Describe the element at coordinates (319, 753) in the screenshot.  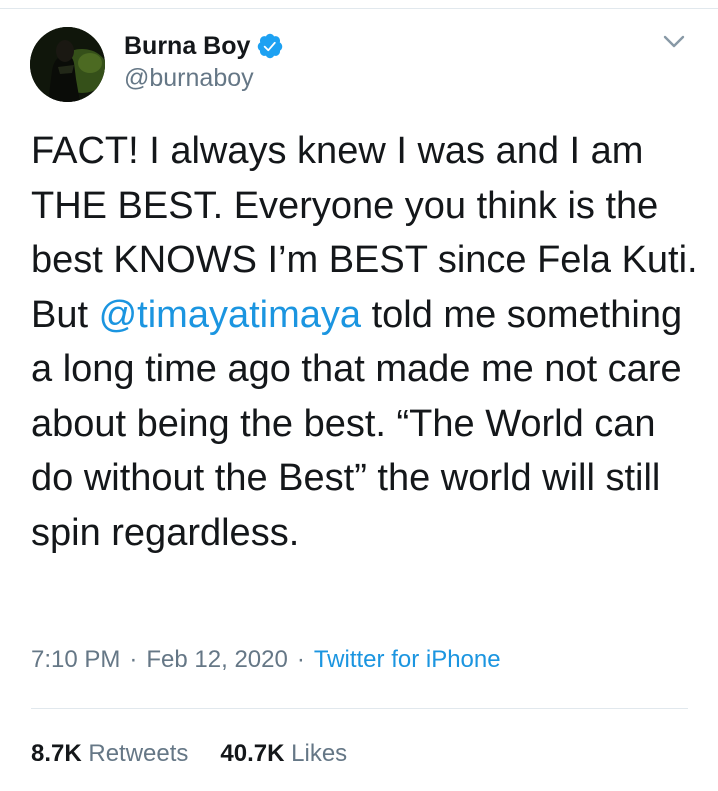
I see `likes-label: Likes` at that location.